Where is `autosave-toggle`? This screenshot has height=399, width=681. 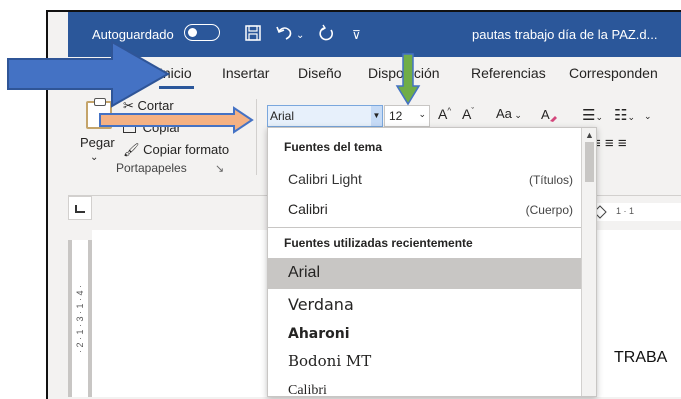 autosave-toggle is located at coordinates (202, 32).